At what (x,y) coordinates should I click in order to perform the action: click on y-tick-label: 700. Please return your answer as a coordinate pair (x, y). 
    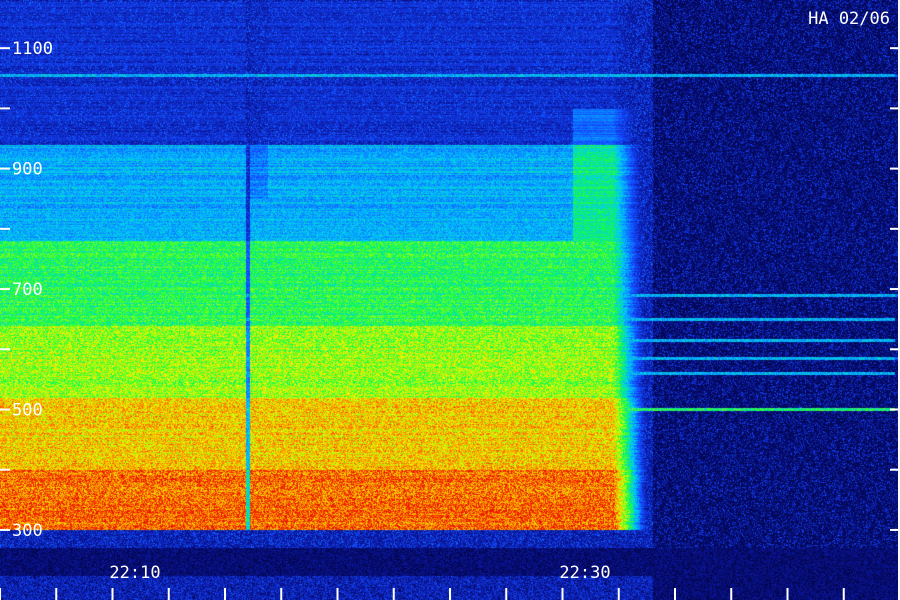
    Looking at the image, I should click on (27, 290).